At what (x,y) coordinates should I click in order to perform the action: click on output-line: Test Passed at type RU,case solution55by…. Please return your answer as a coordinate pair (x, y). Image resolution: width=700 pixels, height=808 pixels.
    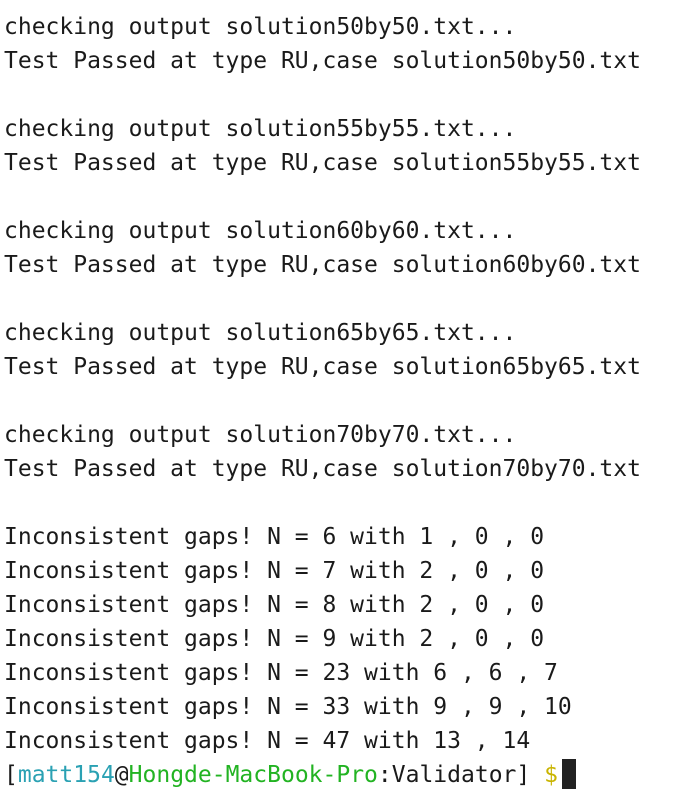
    Looking at the image, I should click on (322, 163).